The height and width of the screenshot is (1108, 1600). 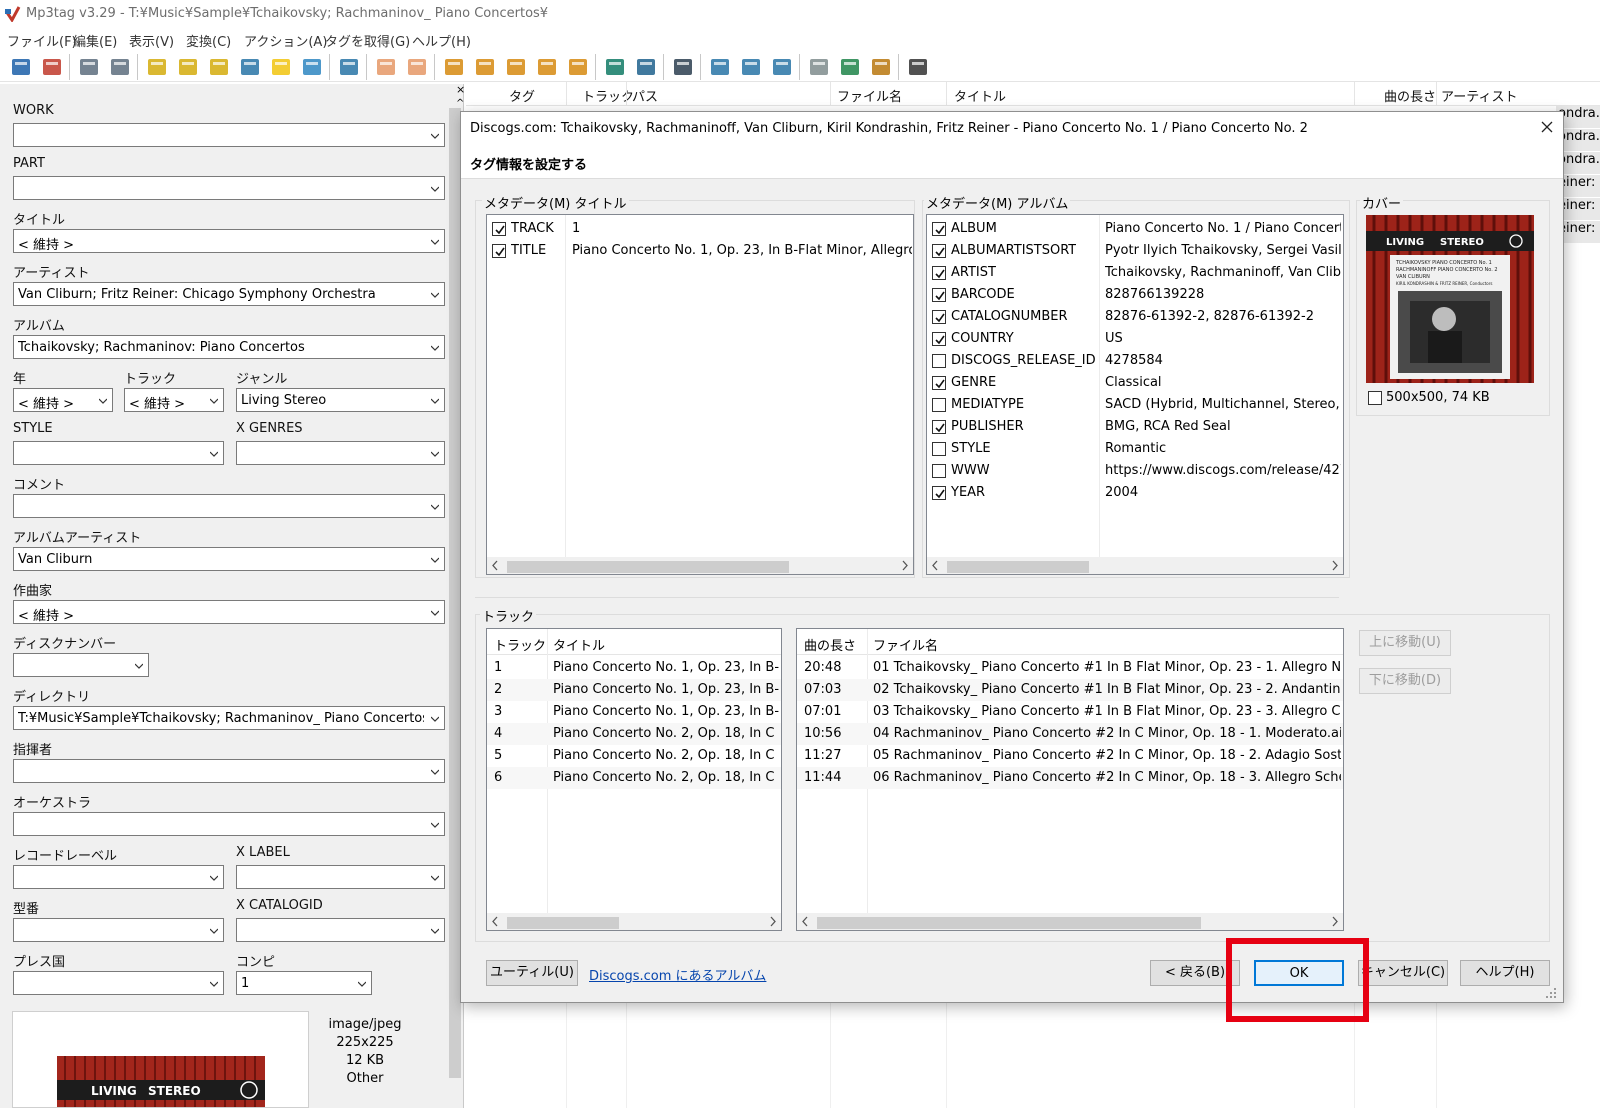 I want to click on menu-help: ヘルプ(H), so click(x=441, y=40).